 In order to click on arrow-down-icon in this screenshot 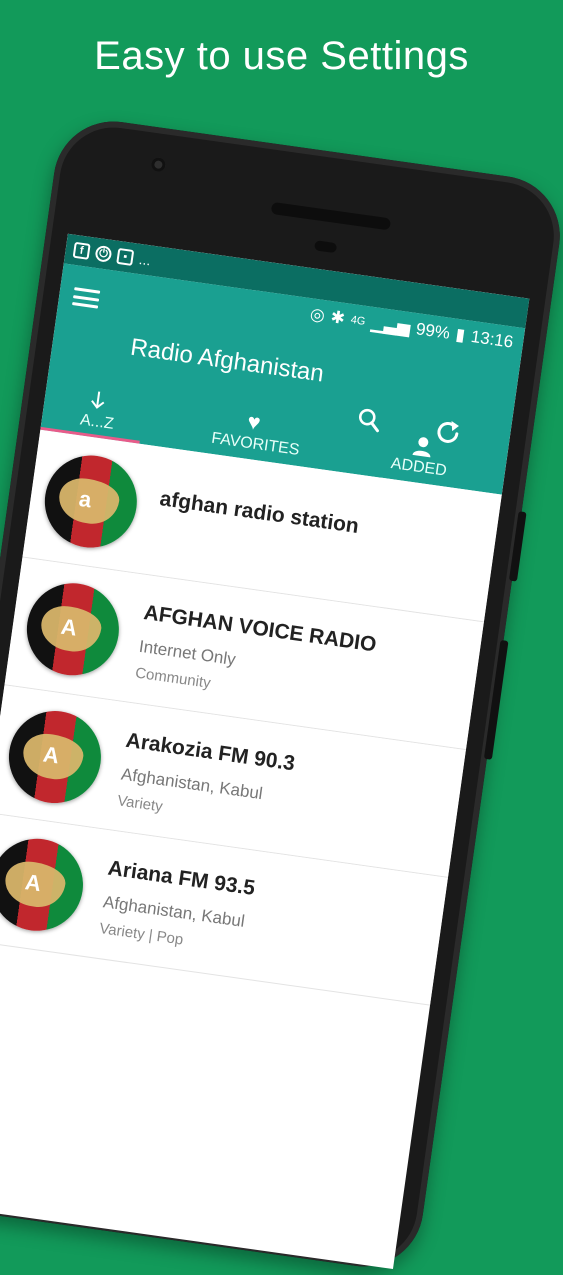, I will do `click(98, 400)`.